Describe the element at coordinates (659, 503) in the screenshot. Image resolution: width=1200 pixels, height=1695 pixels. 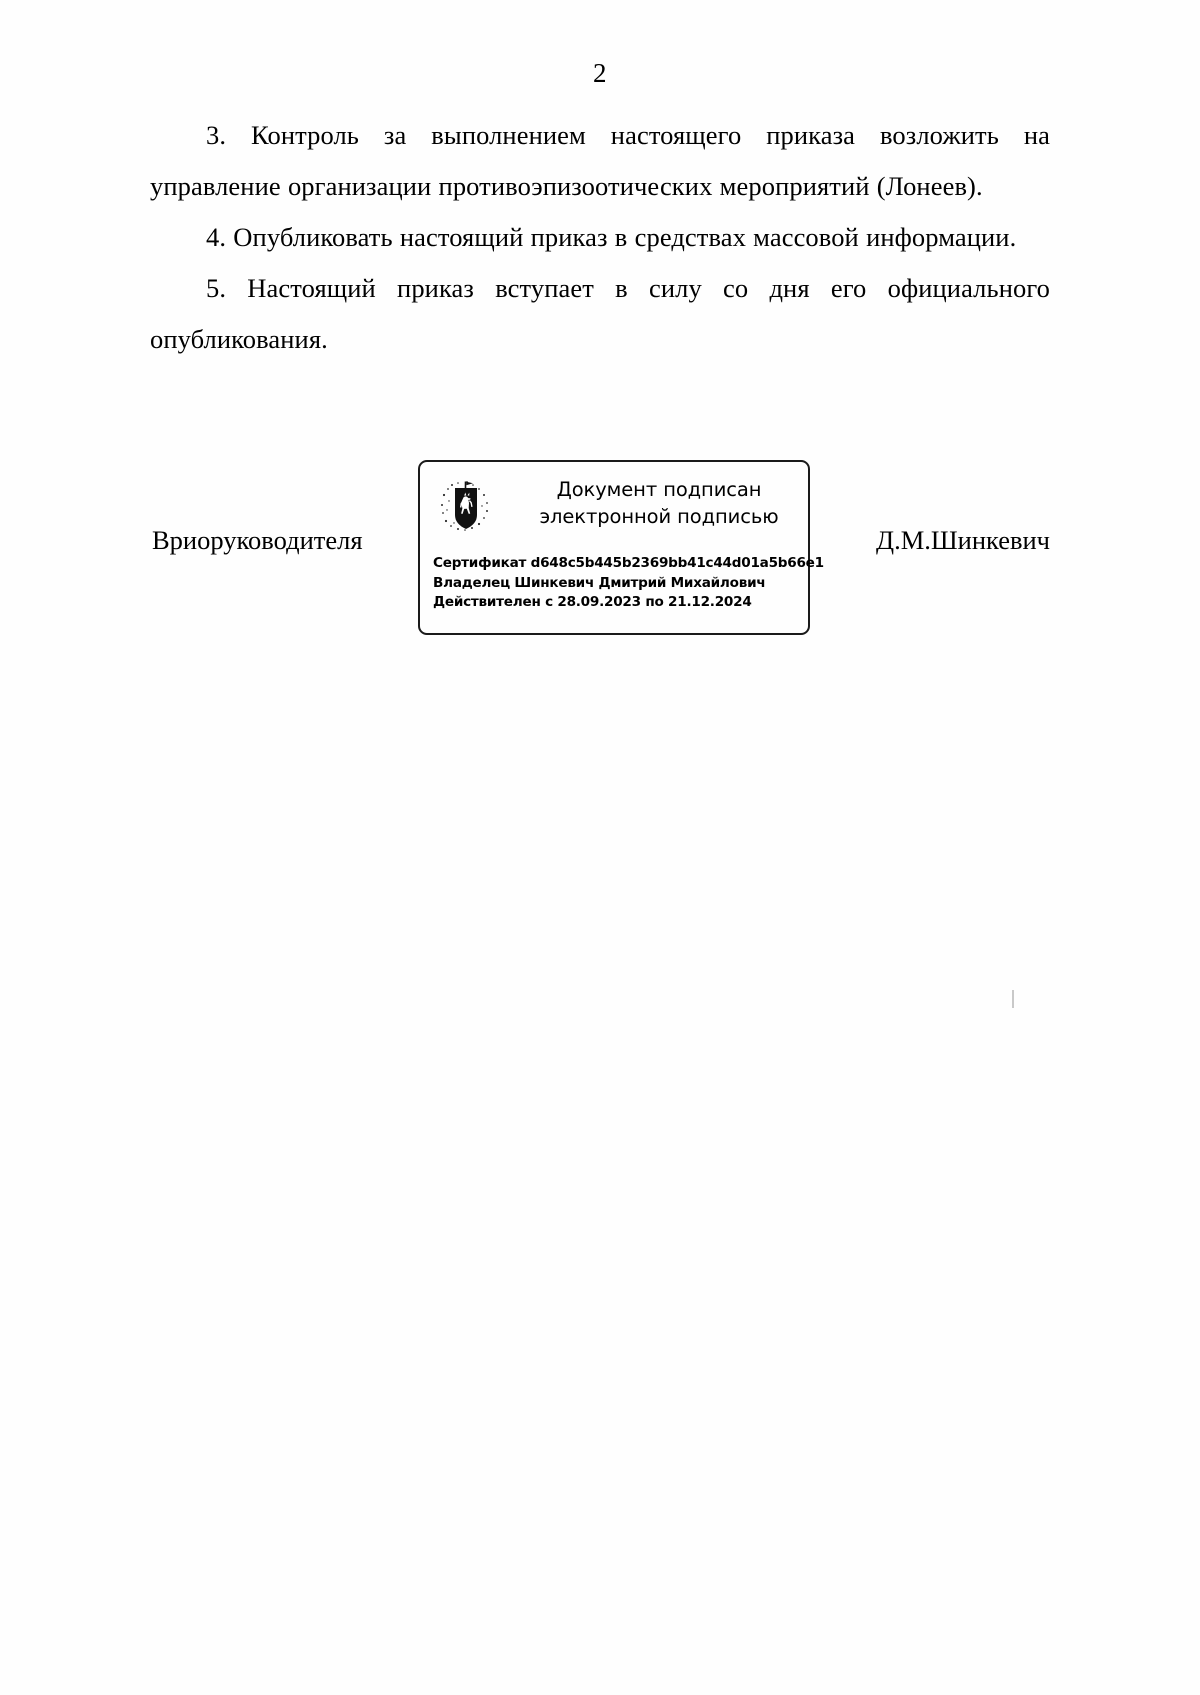
I see `stamp-heading: Документ подписан электронной подписью` at that location.